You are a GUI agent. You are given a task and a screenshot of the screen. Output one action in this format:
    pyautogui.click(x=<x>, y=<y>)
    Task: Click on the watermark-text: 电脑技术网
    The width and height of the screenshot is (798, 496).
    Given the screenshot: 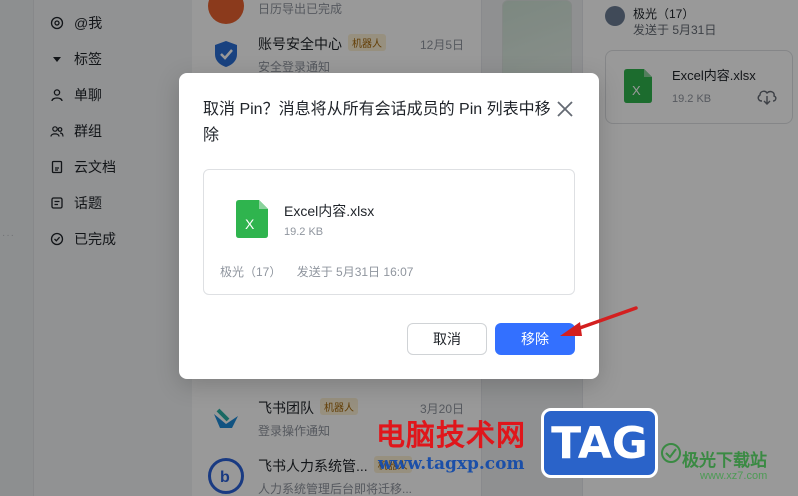 What is the action you would take?
    pyautogui.click(x=451, y=435)
    